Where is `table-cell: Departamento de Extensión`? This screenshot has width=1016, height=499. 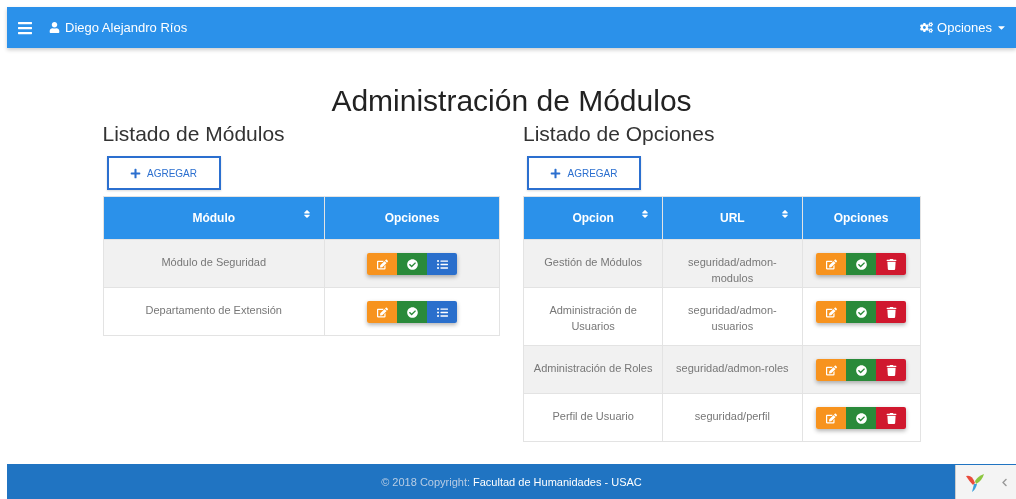
table-cell: Departamento de Extensión is located at coordinates (214, 311).